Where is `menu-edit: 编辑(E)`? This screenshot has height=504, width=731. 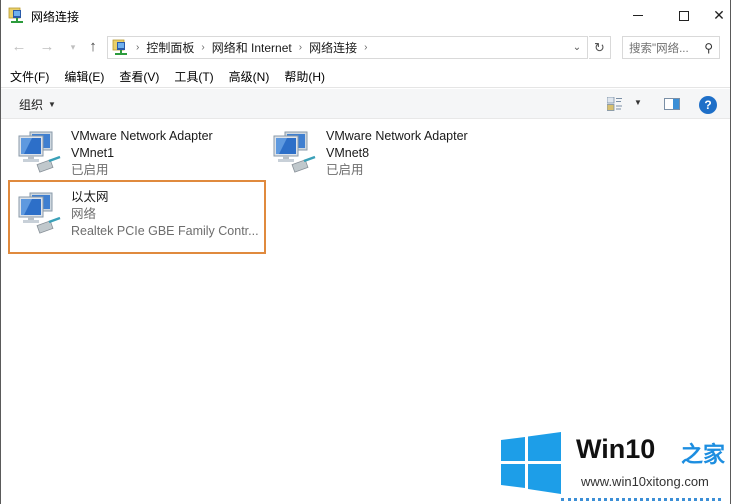 menu-edit: 编辑(E) is located at coordinates (84, 76).